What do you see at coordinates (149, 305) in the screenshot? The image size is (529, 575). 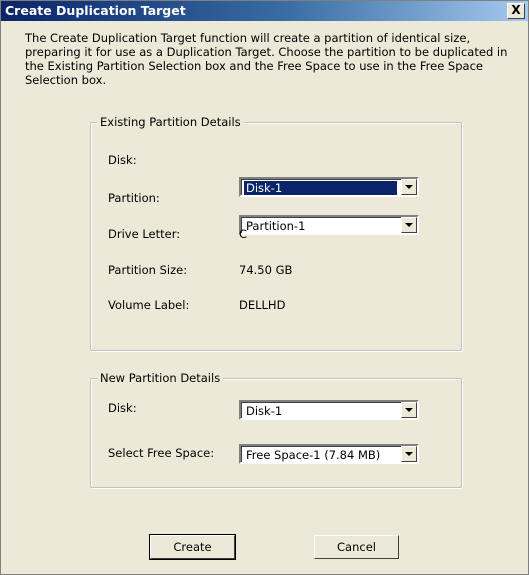 I see `volume-label-label: Volume Label:` at bounding box center [149, 305].